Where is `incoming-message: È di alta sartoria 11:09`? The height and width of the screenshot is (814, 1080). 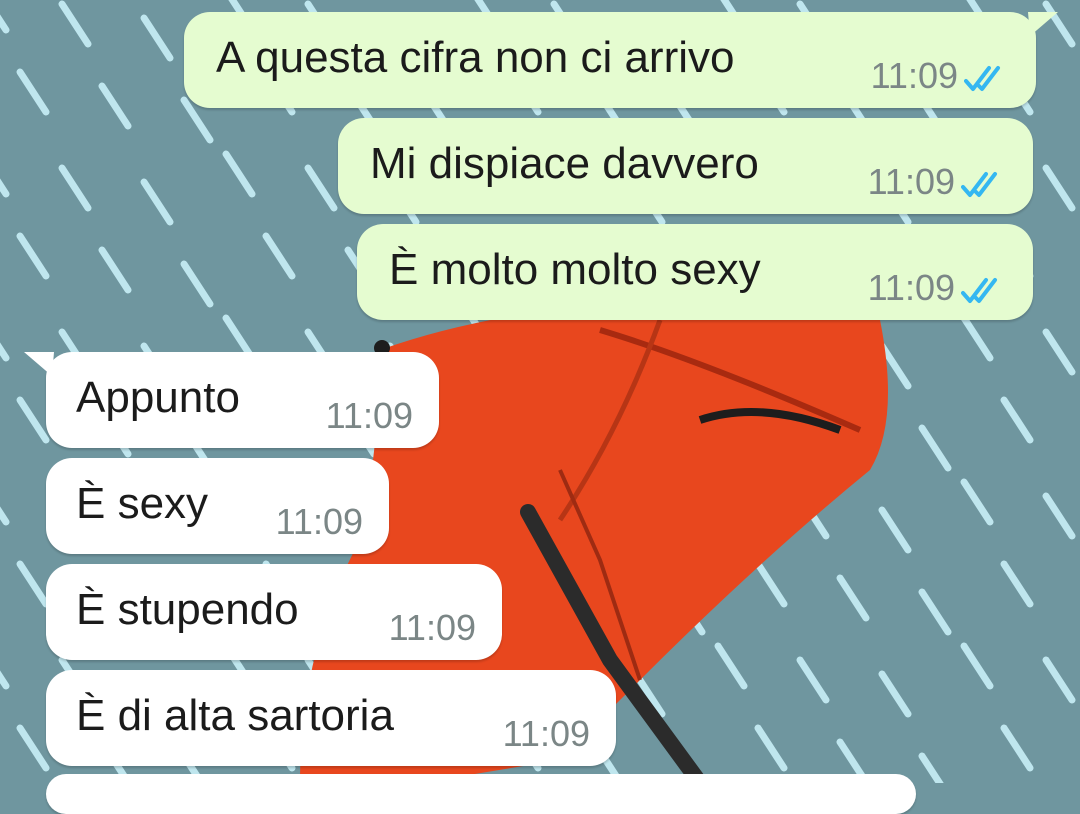
incoming-message: È di alta sartoria 11:09 is located at coordinates (331, 718).